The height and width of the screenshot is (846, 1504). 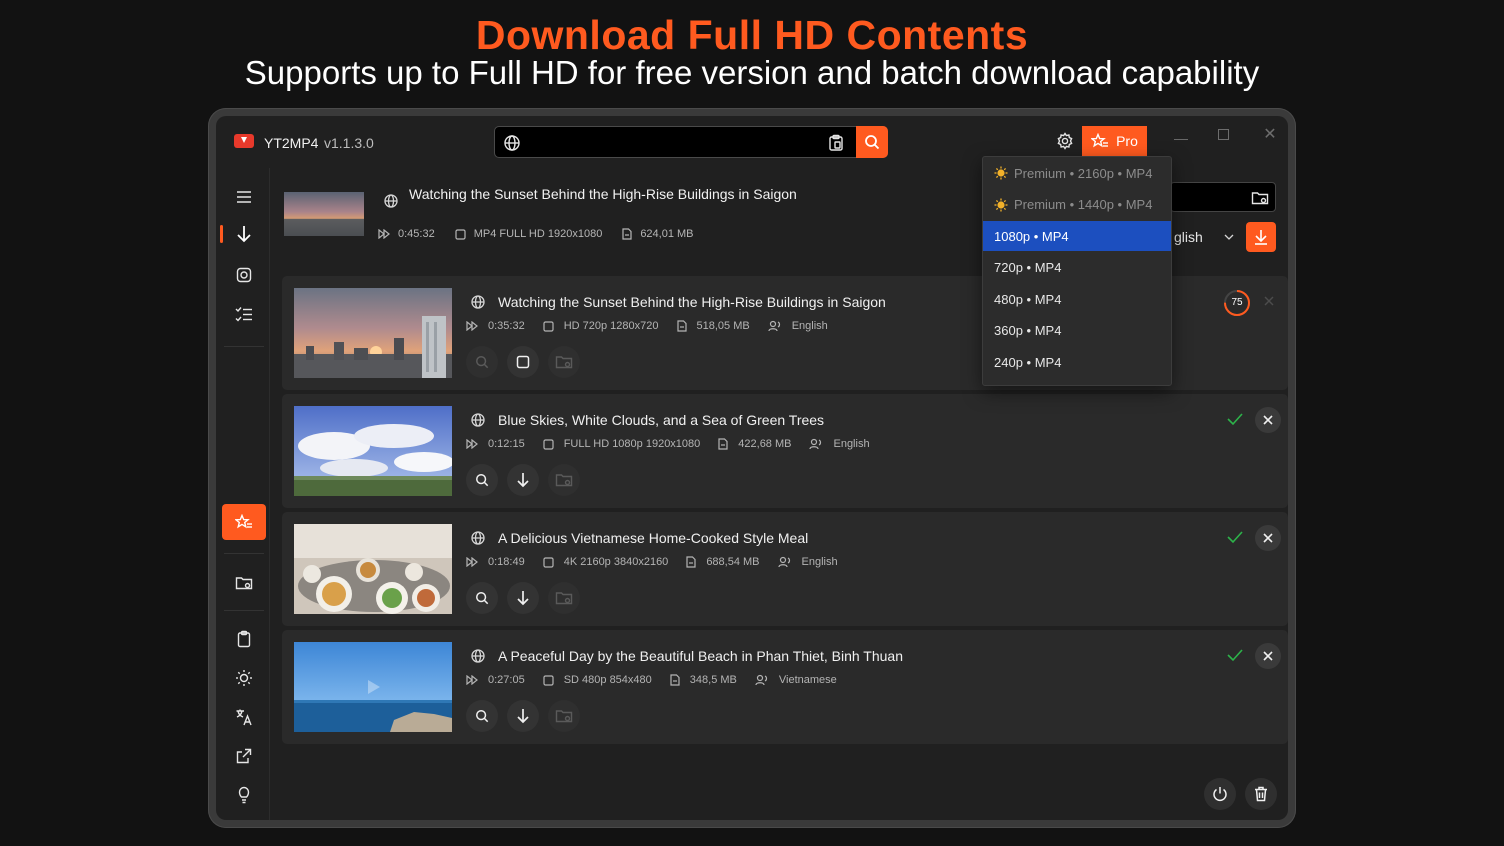 I want to click on video-language: Vietnamese, so click(x=807, y=680).